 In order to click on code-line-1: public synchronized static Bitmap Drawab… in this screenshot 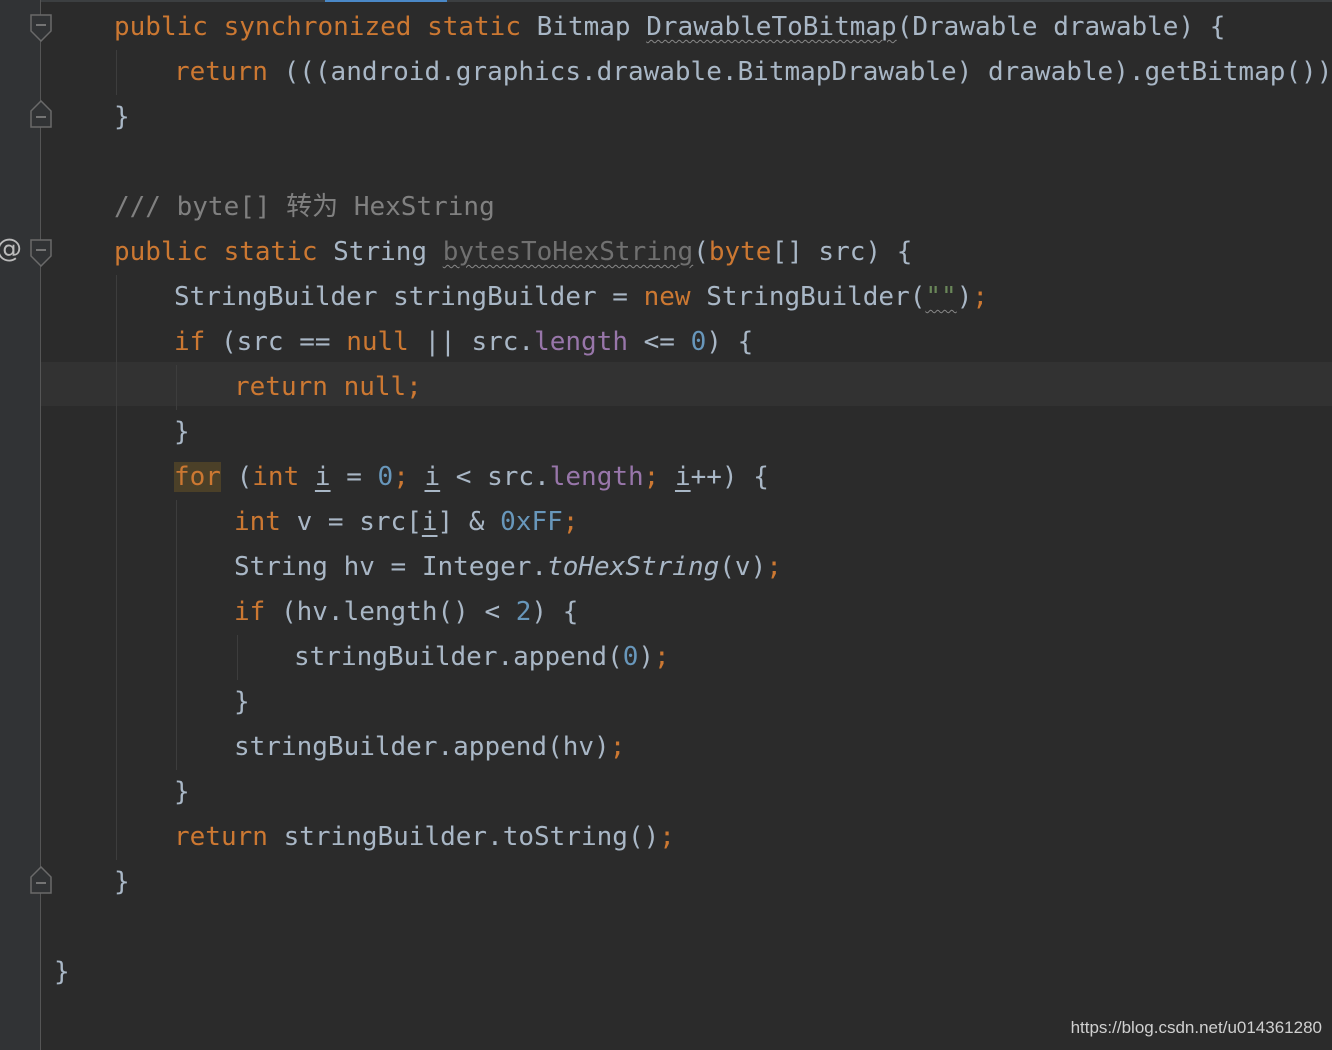, I will do `click(669, 27)`.